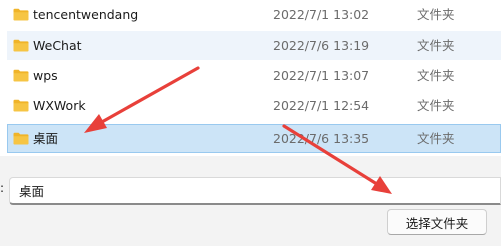  What do you see at coordinates (254, 105) in the screenshot?
I see `file-row-wxwork: WXWork 2022/7/1 12:54 文件夹` at bounding box center [254, 105].